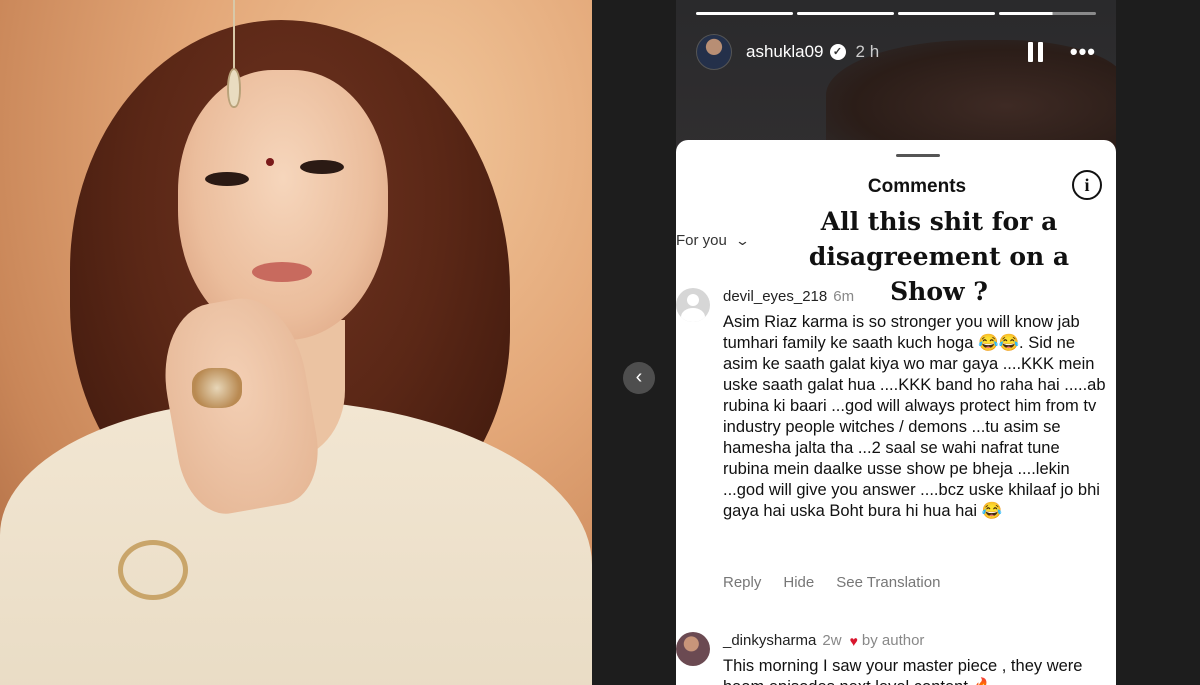 The width and height of the screenshot is (1200, 685). What do you see at coordinates (888, 582) in the screenshot?
I see `see-translation-button: See Translation` at bounding box center [888, 582].